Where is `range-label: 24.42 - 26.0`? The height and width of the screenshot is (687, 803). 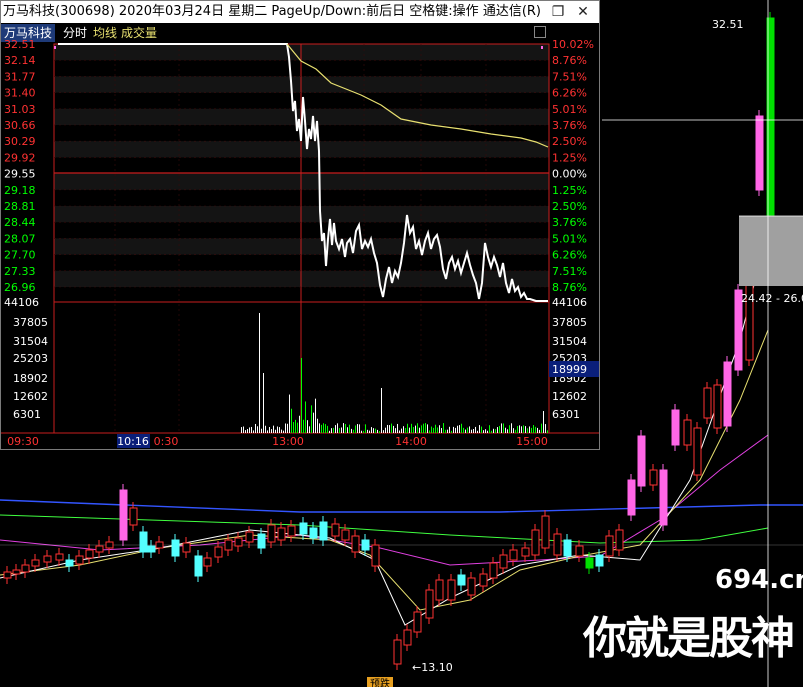
range-label: 24.42 - 26.0 is located at coordinates (772, 298).